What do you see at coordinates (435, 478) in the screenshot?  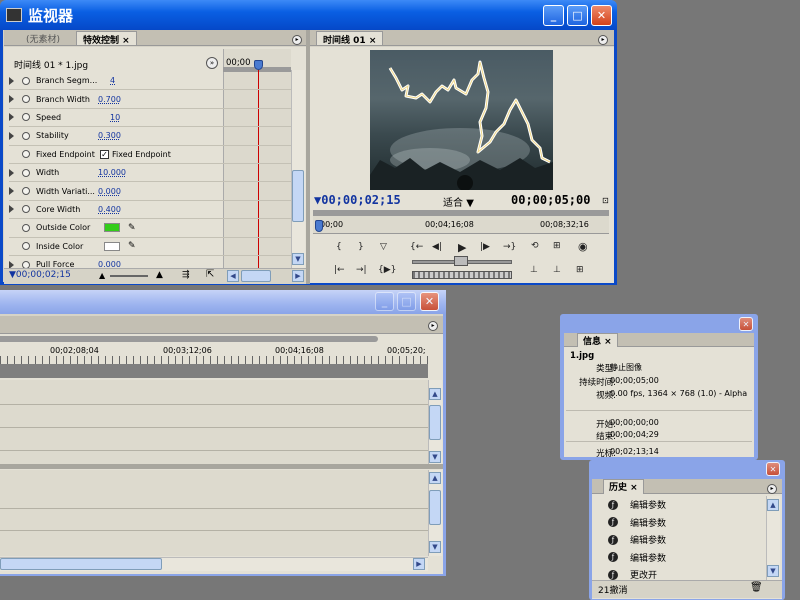 I see `audio-scroll-up-button: ▲` at bounding box center [435, 478].